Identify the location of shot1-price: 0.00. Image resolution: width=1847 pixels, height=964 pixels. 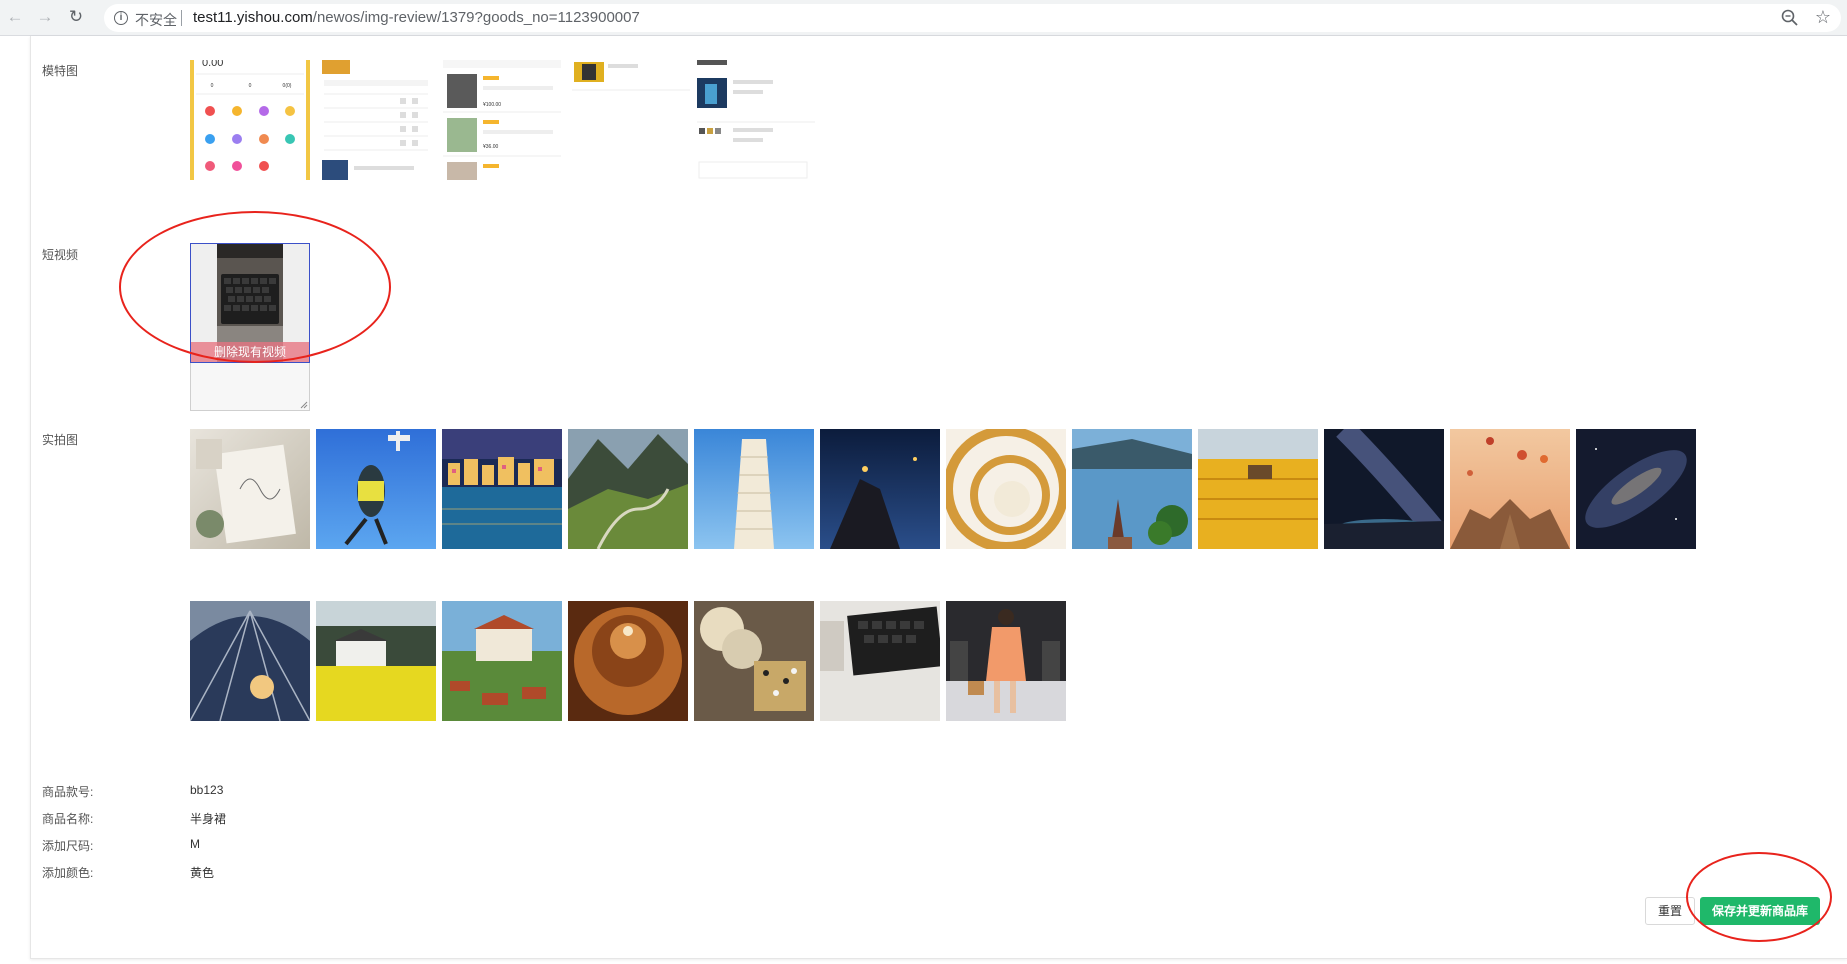
(212, 64).